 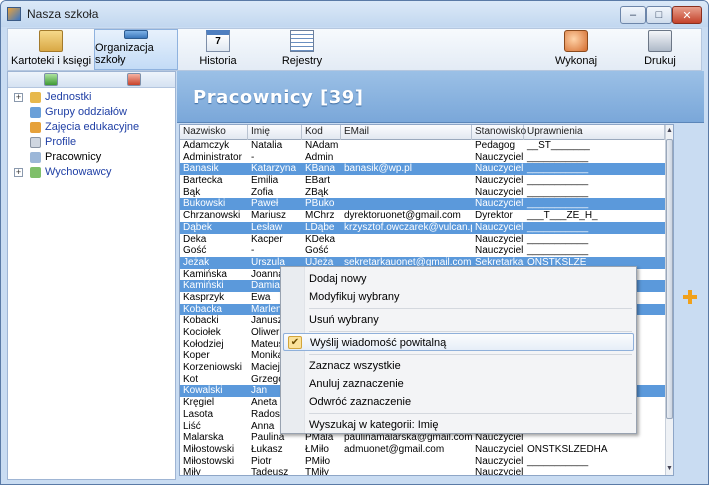 I want to click on vertical-scrollbar: ▲ ▼, so click(x=669, y=300).